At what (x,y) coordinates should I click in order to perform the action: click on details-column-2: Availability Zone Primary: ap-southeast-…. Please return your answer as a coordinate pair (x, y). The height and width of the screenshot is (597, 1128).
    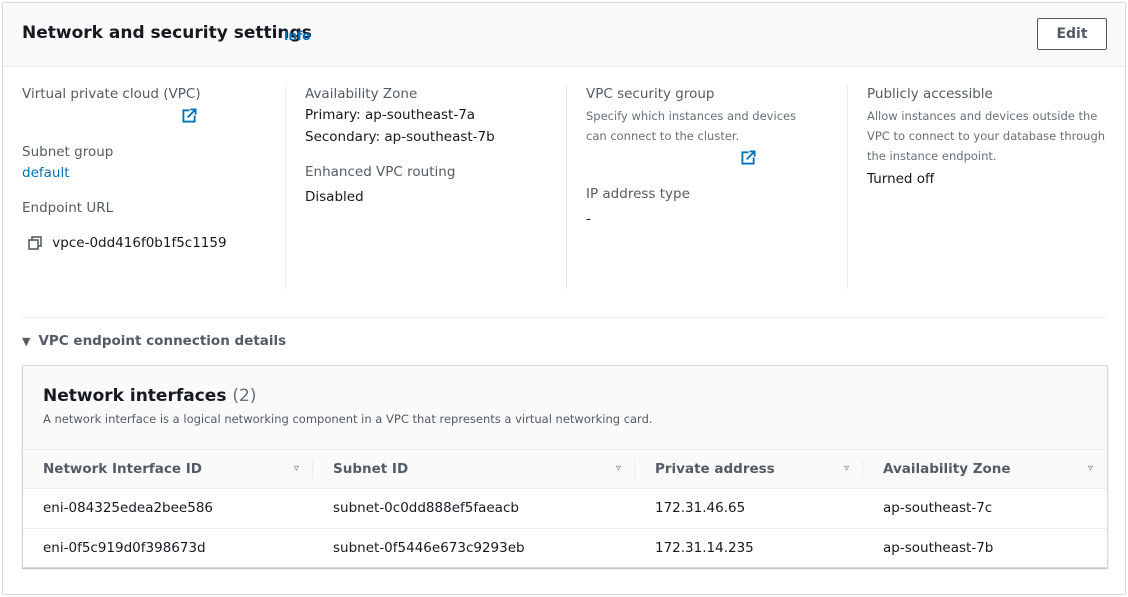
    Looking at the image, I should click on (425, 186).